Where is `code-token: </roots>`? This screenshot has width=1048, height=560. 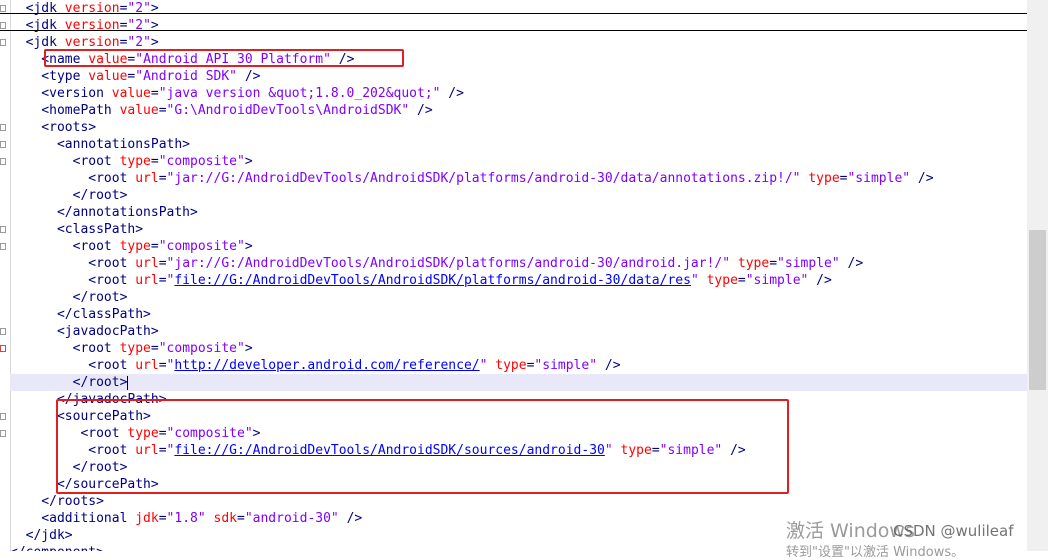 code-token: </roots> is located at coordinates (57, 501).